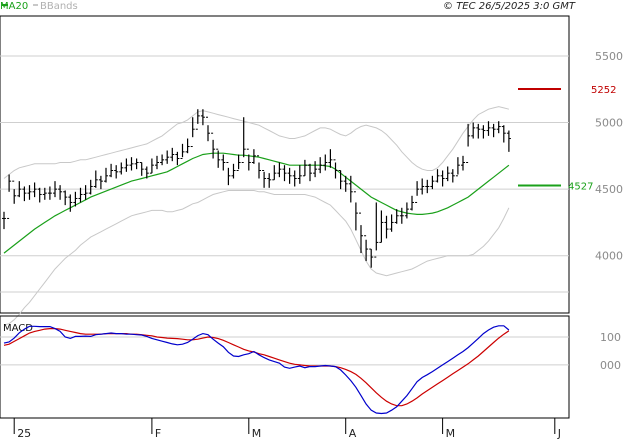  I want to click on x-tick-label: F, so click(158, 433).